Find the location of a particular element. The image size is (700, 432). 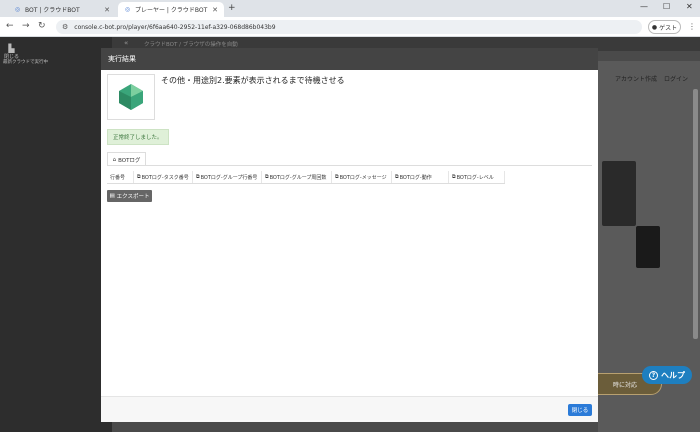

close-button: 閉じる is located at coordinates (580, 410).